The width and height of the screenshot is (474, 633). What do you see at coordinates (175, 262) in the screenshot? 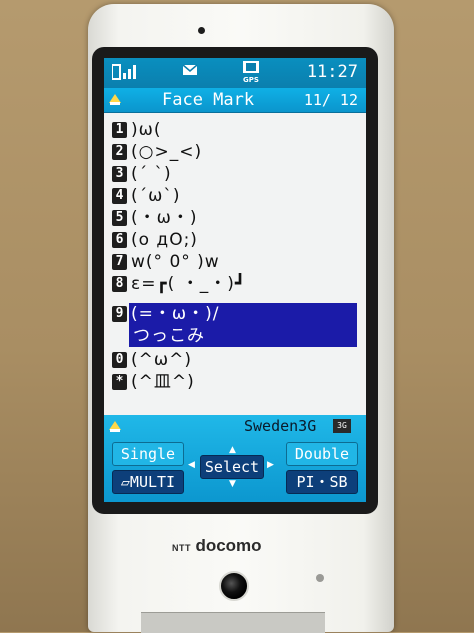
I see `face-text: w(° 0° )w` at bounding box center [175, 262].